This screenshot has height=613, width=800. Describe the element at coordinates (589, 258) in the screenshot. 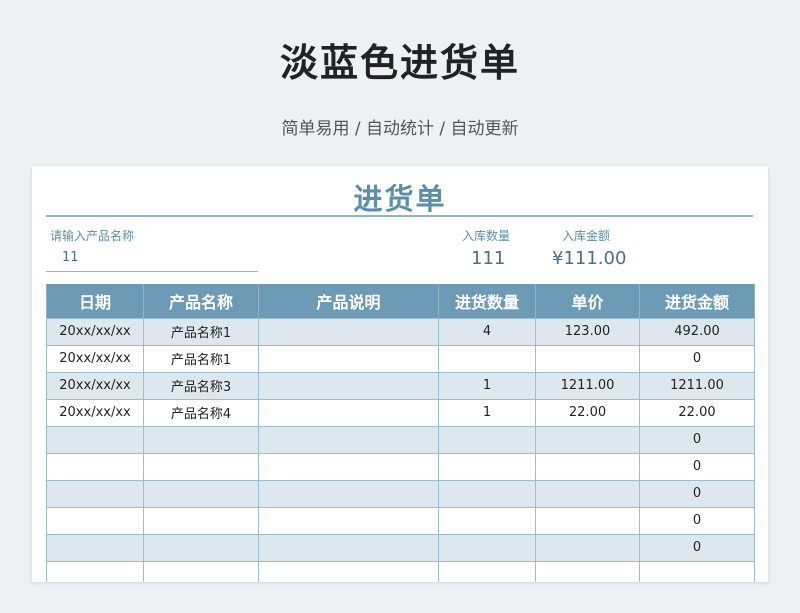

I see `stock-amount-value: ¥111.00` at that location.